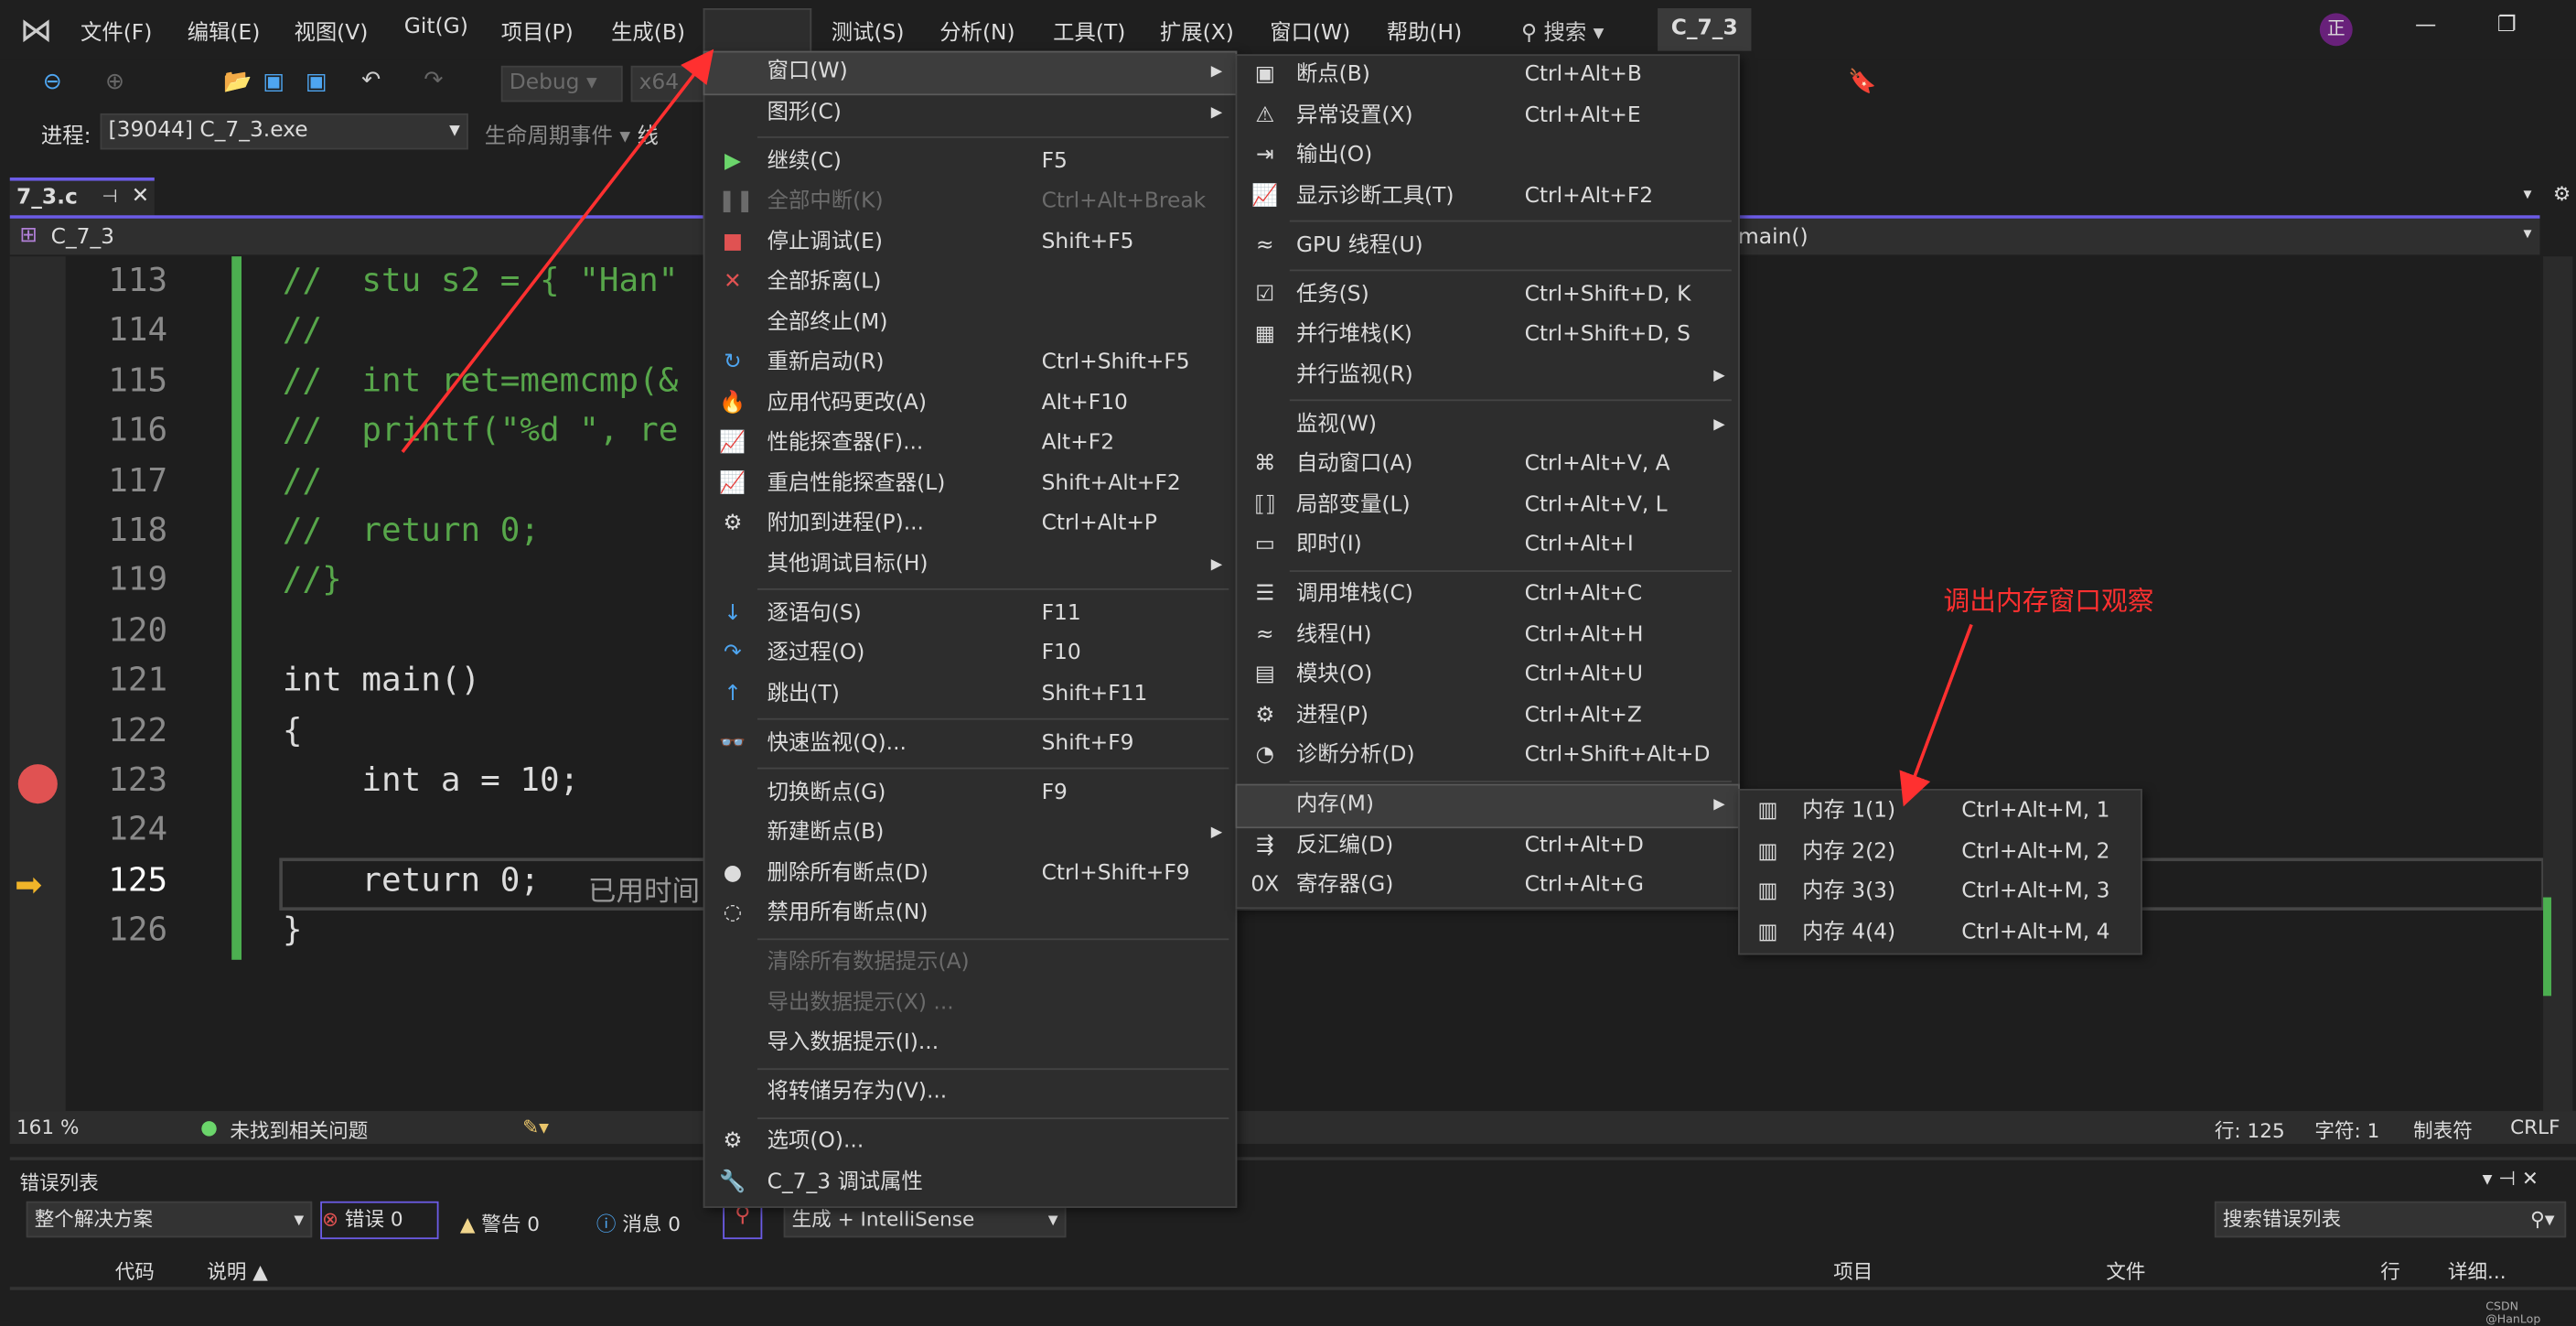 This screenshot has height=1326, width=2576. I want to click on column-file: 文件, so click(2125, 1271).